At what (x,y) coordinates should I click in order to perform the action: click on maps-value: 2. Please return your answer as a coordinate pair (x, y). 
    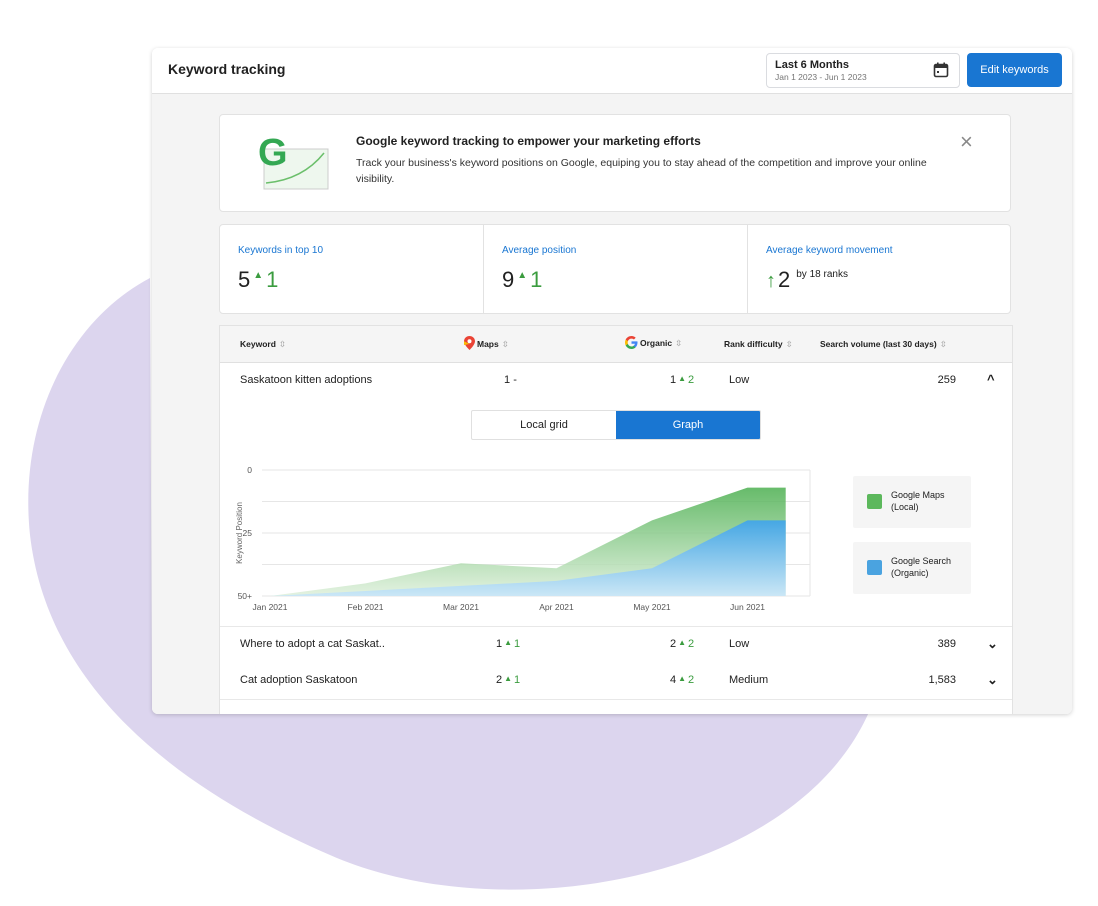
    Looking at the image, I should click on (499, 680).